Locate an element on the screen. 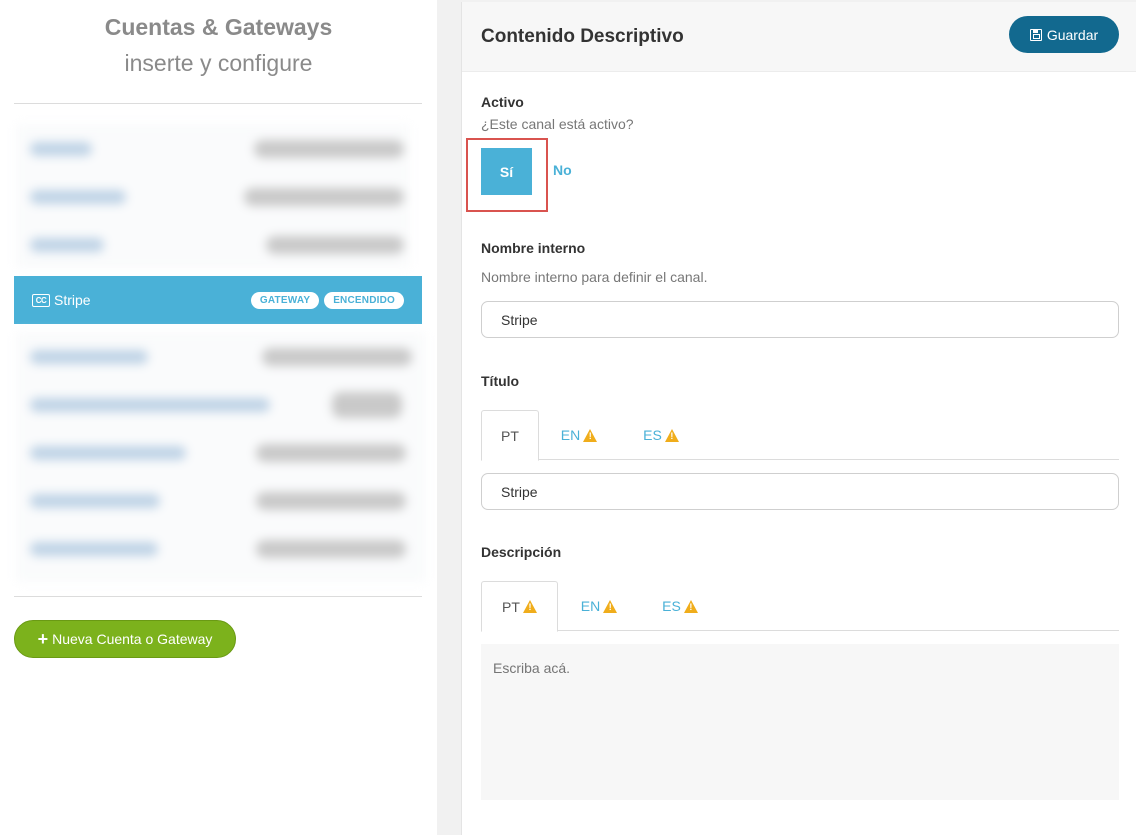  title-language-tabs: PT EN ! ES ! is located at coordinates (800, 435).